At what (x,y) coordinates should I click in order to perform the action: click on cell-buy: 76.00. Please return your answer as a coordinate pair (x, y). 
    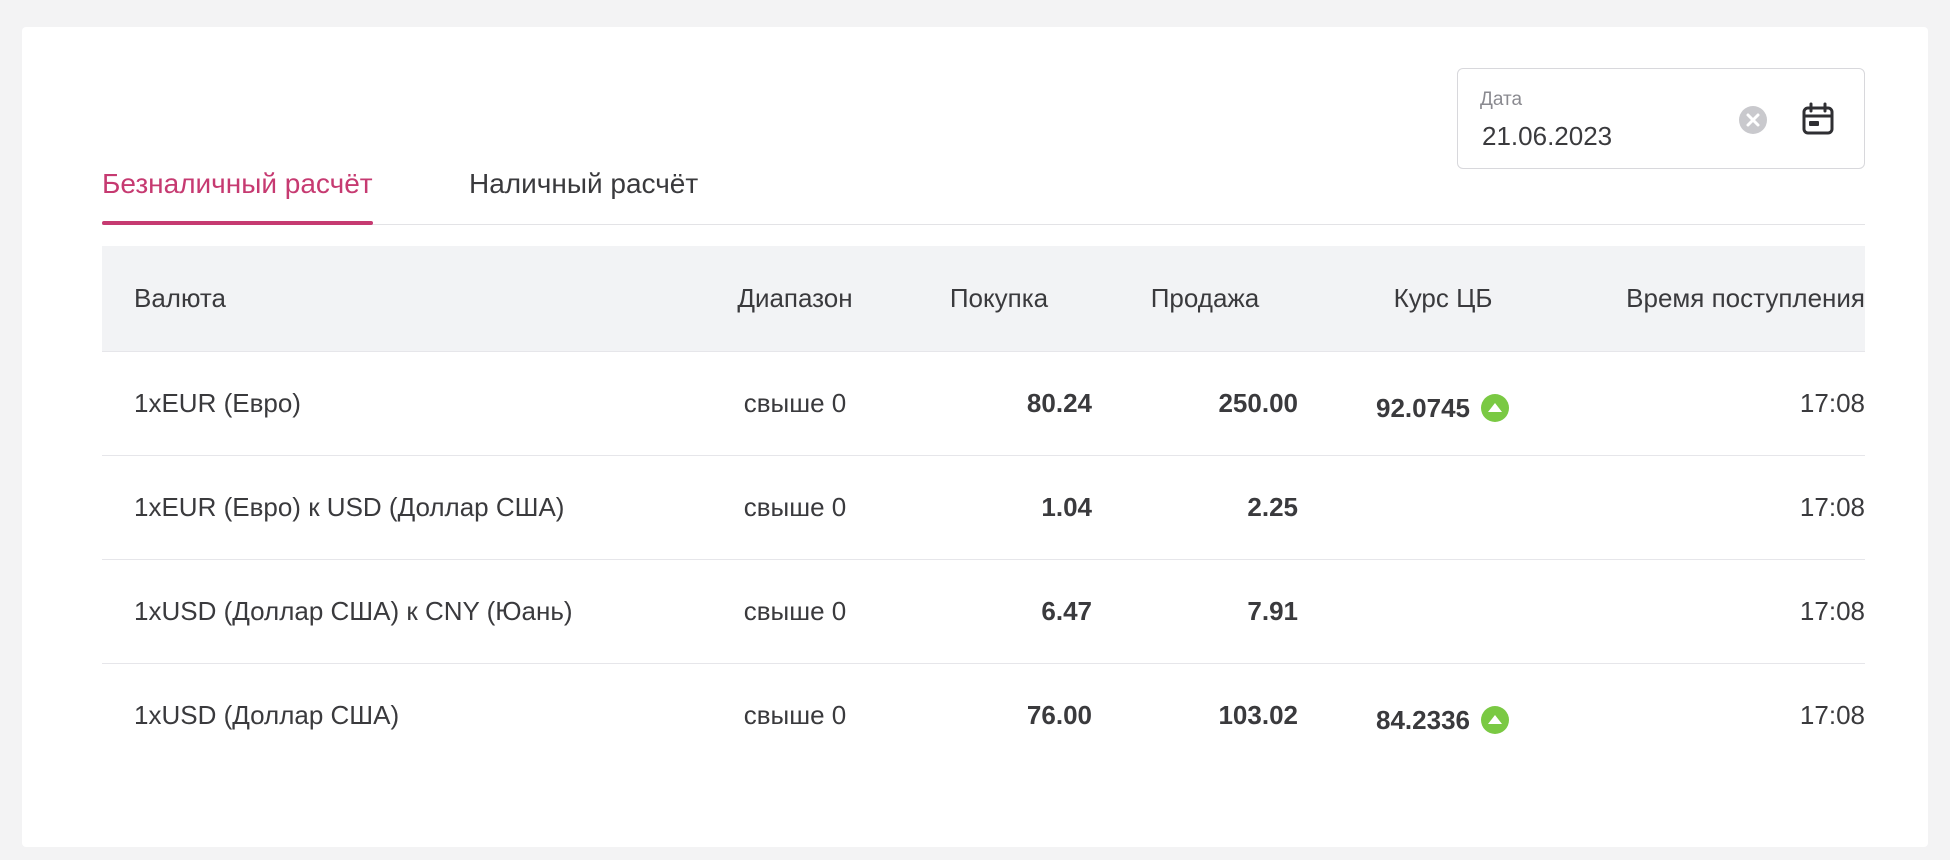
    Looking at the image, I should click on (1059, 714).